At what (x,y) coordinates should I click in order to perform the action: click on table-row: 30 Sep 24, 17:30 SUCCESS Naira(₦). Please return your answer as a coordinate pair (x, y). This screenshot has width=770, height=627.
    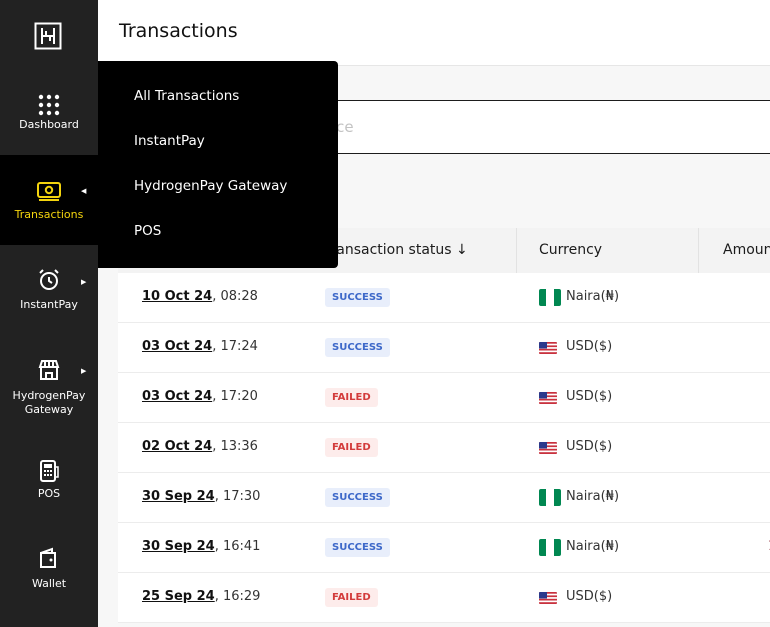
    Looking at the image, I should click on (444, 498).